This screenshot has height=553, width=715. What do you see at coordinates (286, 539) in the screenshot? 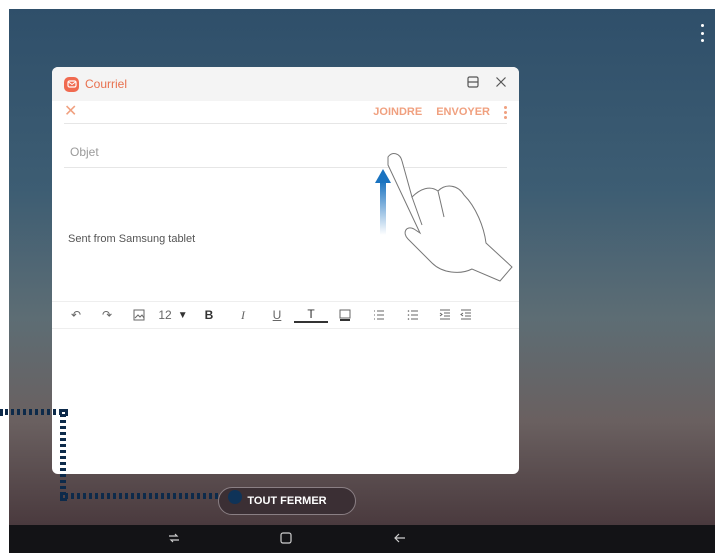
I see `home-icon` at bounding box center [286, 539].